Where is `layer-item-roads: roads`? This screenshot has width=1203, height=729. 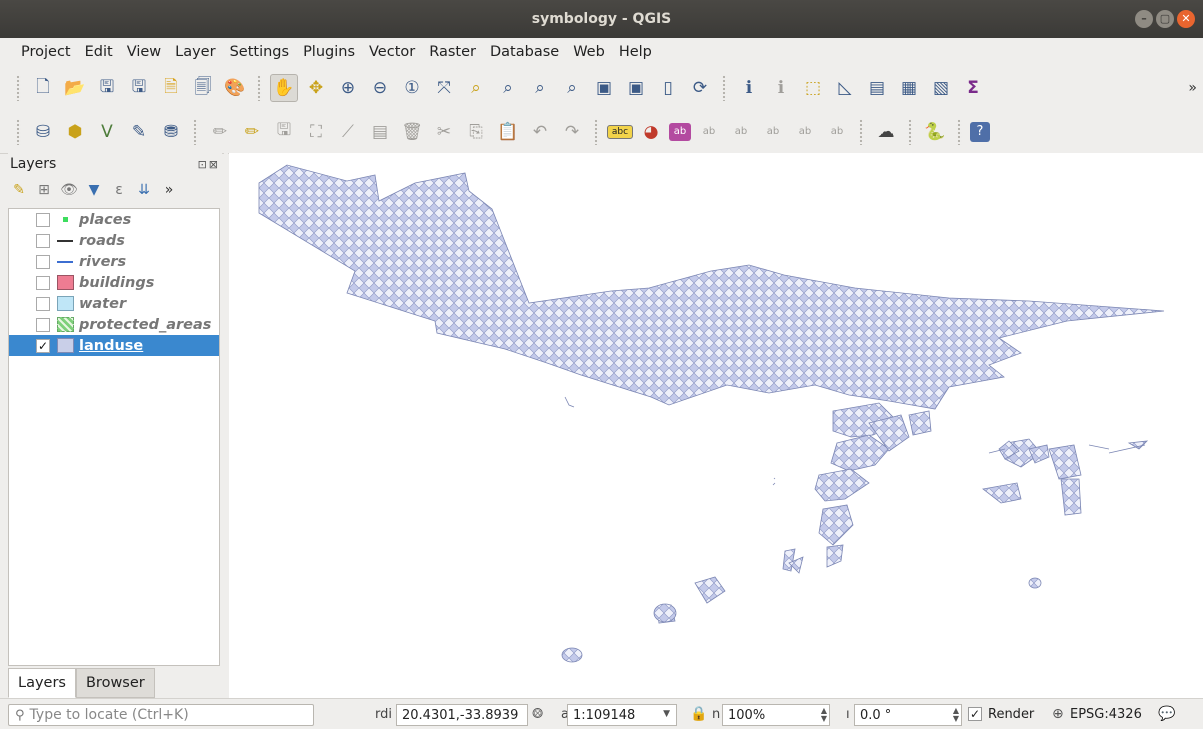 layer-item-roads: roads is located at coordinates (114, 240).